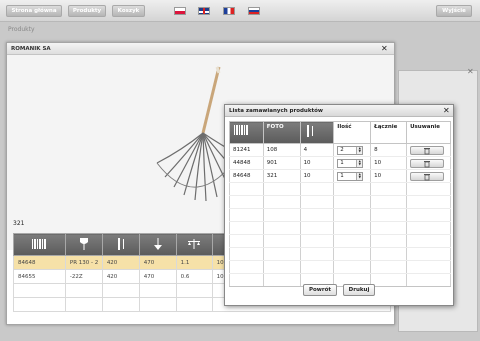 The image size is (480, 341). What do you see at coordinates (359, 290) in the screenshot?
I see `print-button: Drukuj` at bounding box center [359, 290].